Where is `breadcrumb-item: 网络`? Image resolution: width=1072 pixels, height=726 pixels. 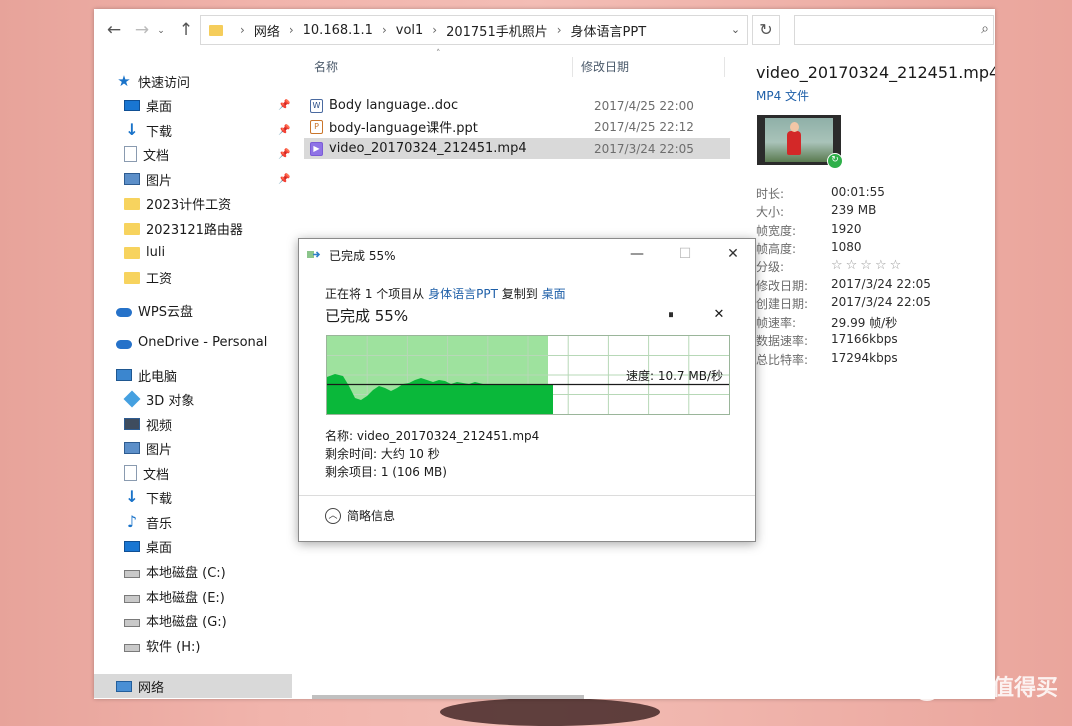
breadcrumb-item: 网络 is located at coordinates (267, 30).